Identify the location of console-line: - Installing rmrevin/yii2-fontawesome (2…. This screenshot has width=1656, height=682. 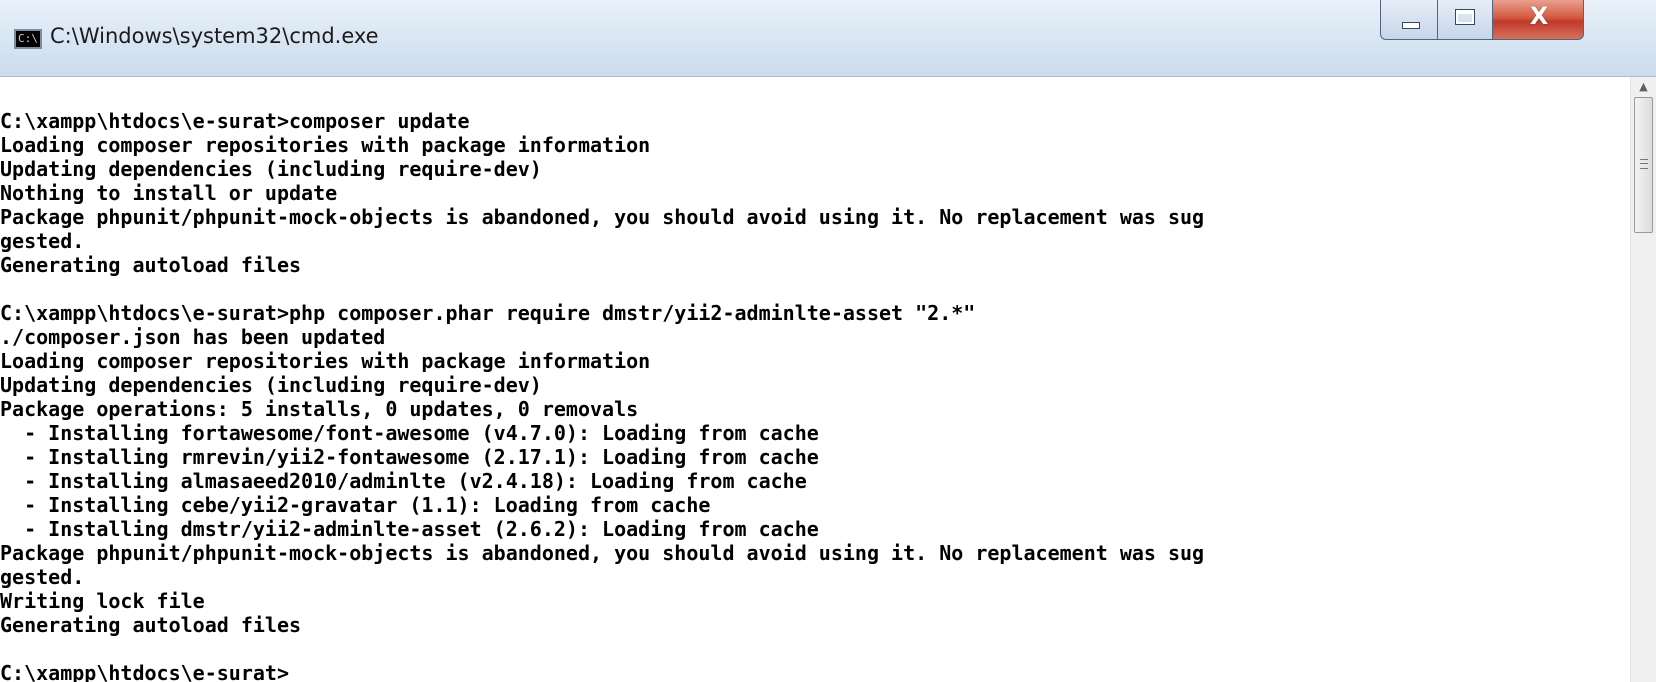
(409, 457).